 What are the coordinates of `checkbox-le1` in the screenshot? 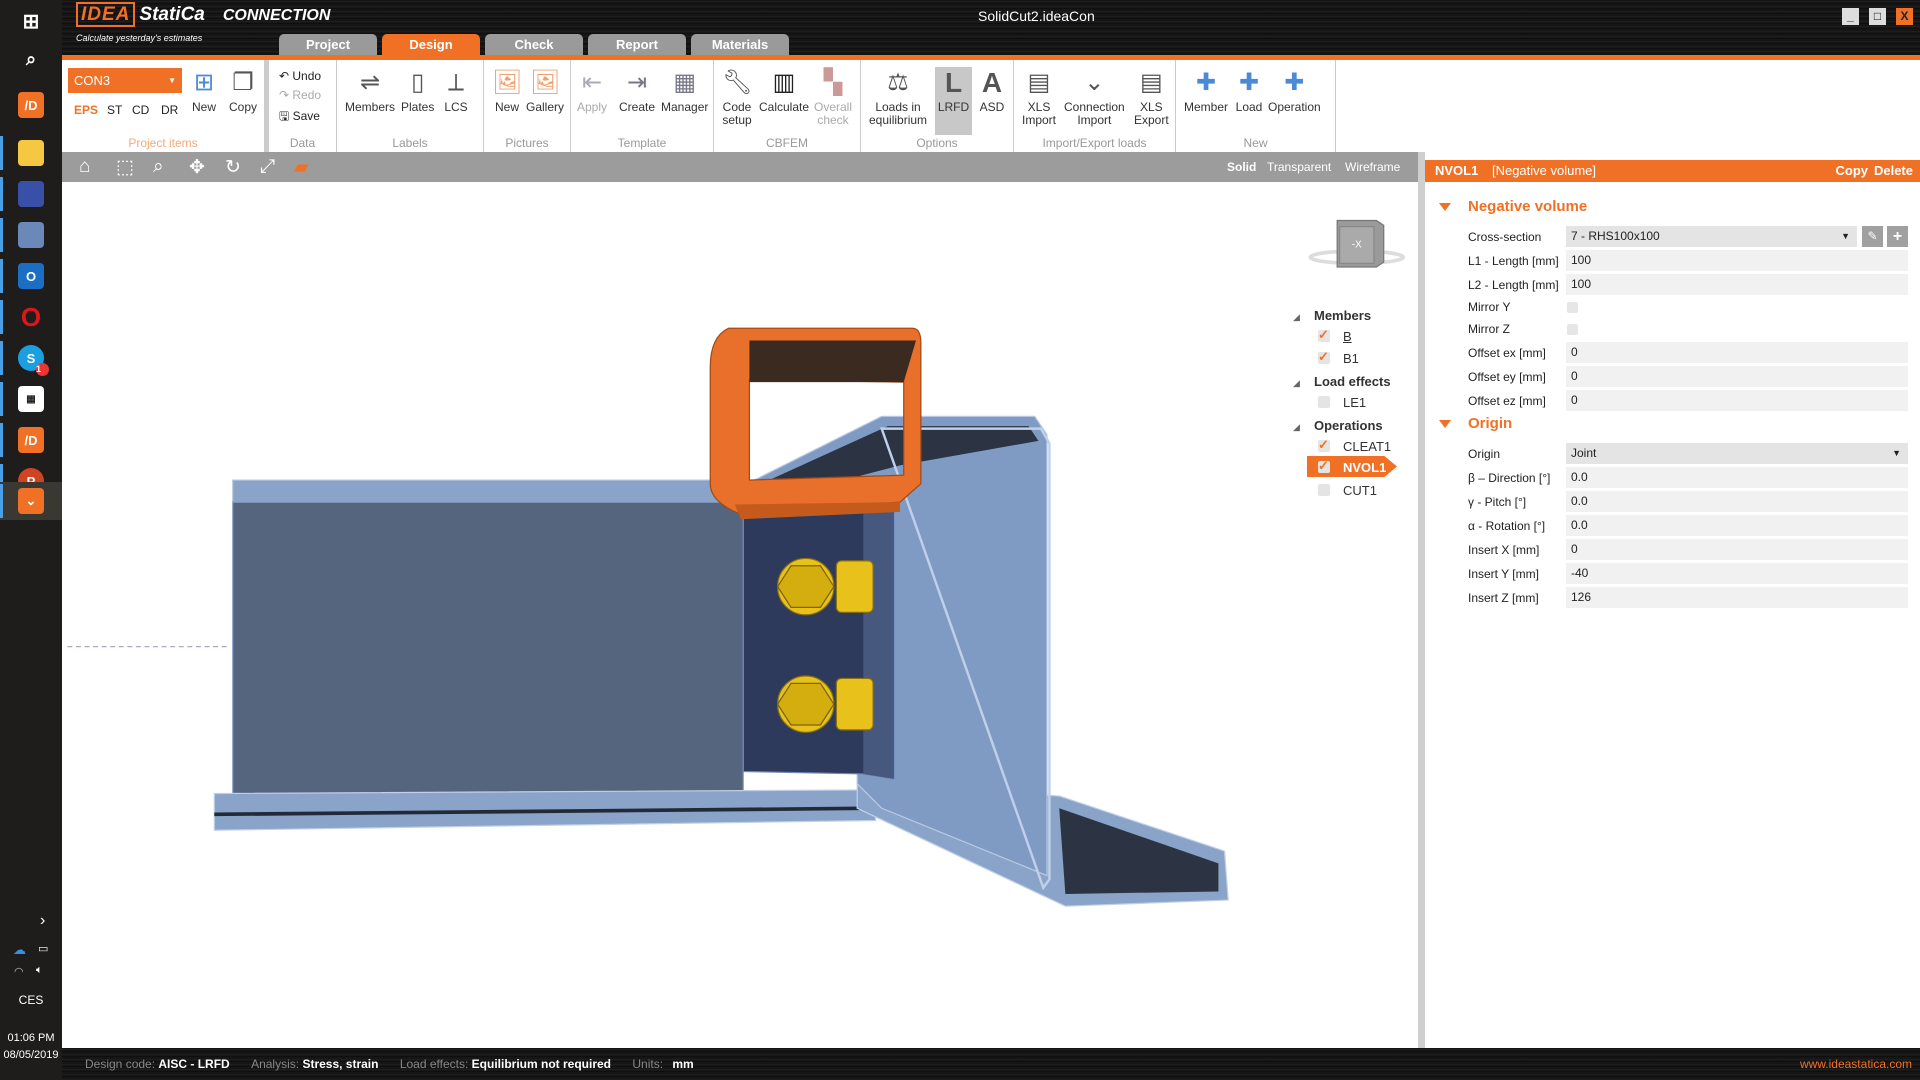 It's located at (1324, 402).